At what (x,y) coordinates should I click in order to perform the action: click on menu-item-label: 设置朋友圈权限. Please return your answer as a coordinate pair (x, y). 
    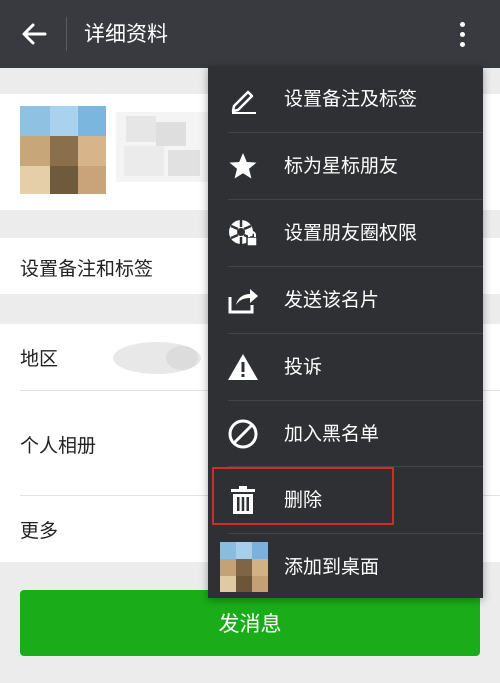
    Looking at the image, I should click on (351, 233).